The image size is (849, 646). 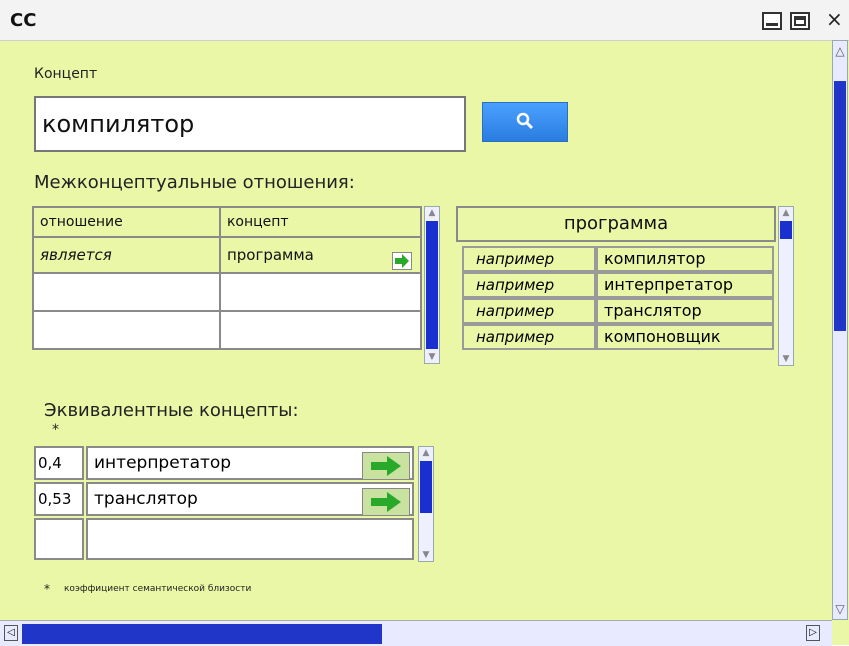 I want to click on footnote-marker: *, so click(x=47, y=589).